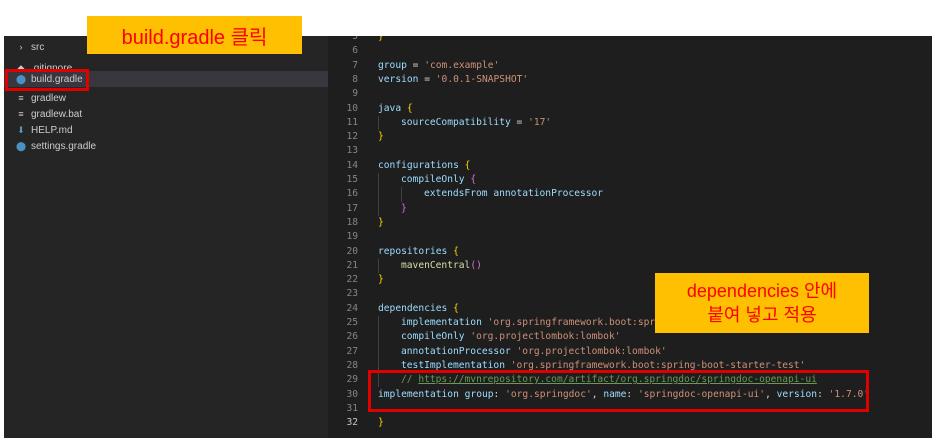  Describe the element at coordinates (352, 322) in the screenshot. I see `line-number: 25` at that location.